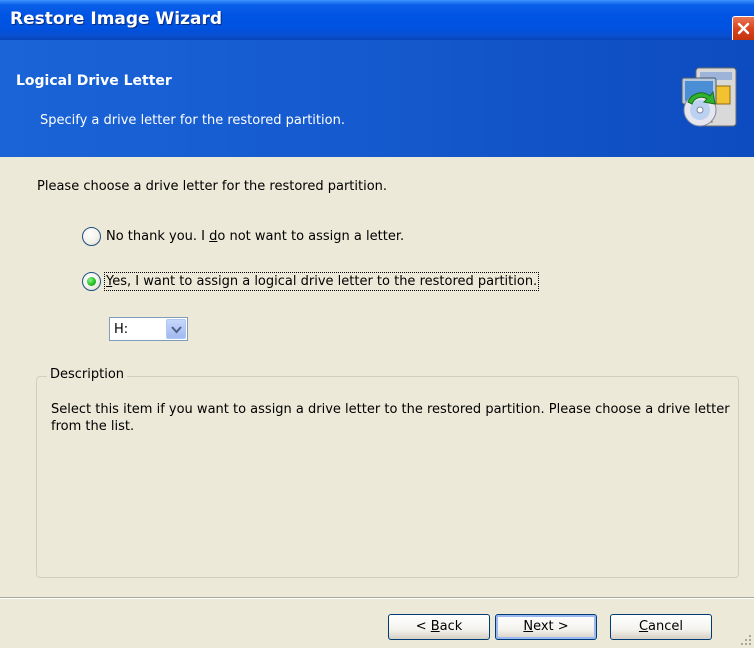 This screenshot has height=648, width=754. I want to click on back-button: < Back, so click(439, 627).